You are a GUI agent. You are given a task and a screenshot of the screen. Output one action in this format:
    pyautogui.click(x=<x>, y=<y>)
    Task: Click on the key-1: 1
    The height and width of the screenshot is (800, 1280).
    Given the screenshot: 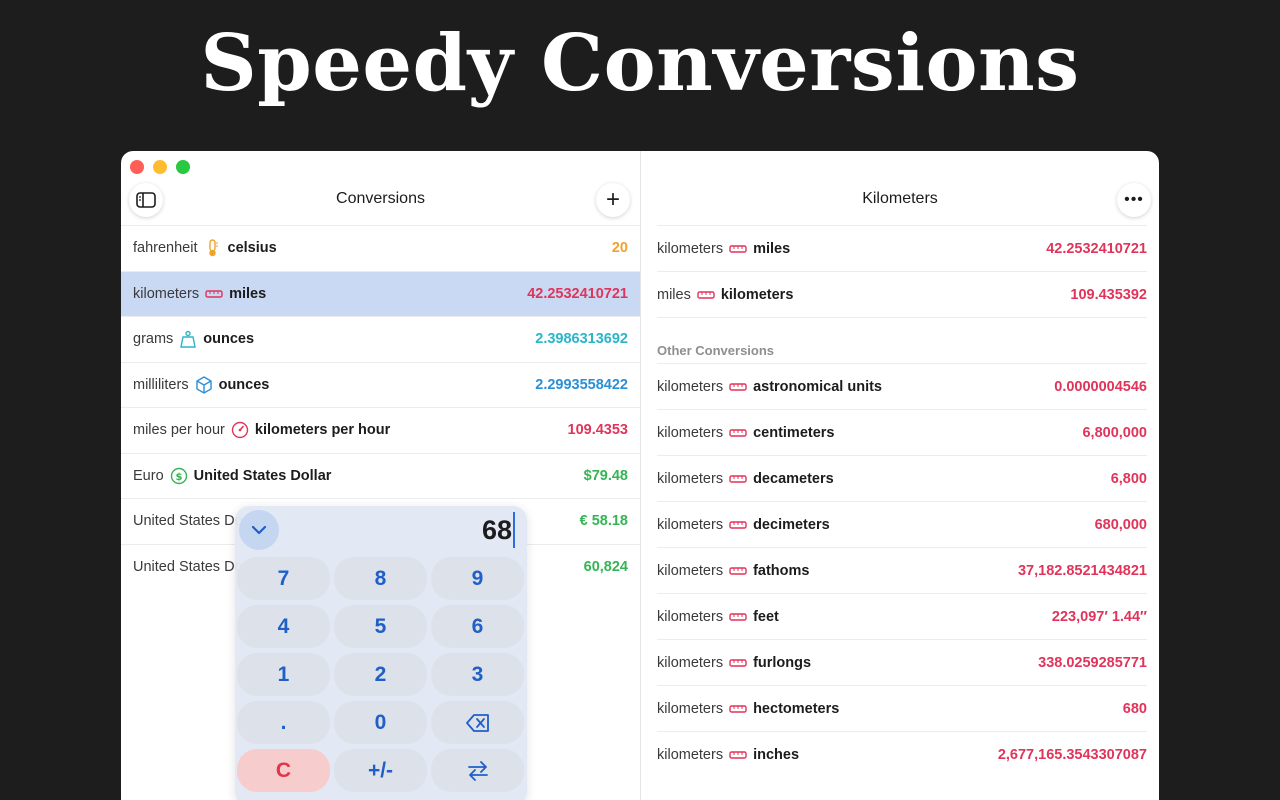 What is the action you would take?
    pyautogui.click(x=283, y=674)
    